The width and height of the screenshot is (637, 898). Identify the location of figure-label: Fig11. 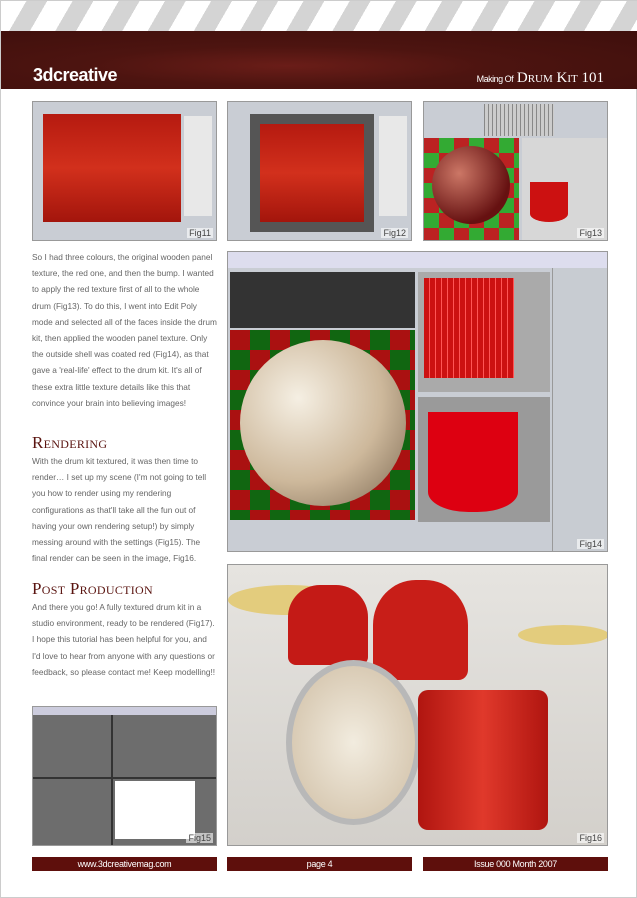
(200, 233).